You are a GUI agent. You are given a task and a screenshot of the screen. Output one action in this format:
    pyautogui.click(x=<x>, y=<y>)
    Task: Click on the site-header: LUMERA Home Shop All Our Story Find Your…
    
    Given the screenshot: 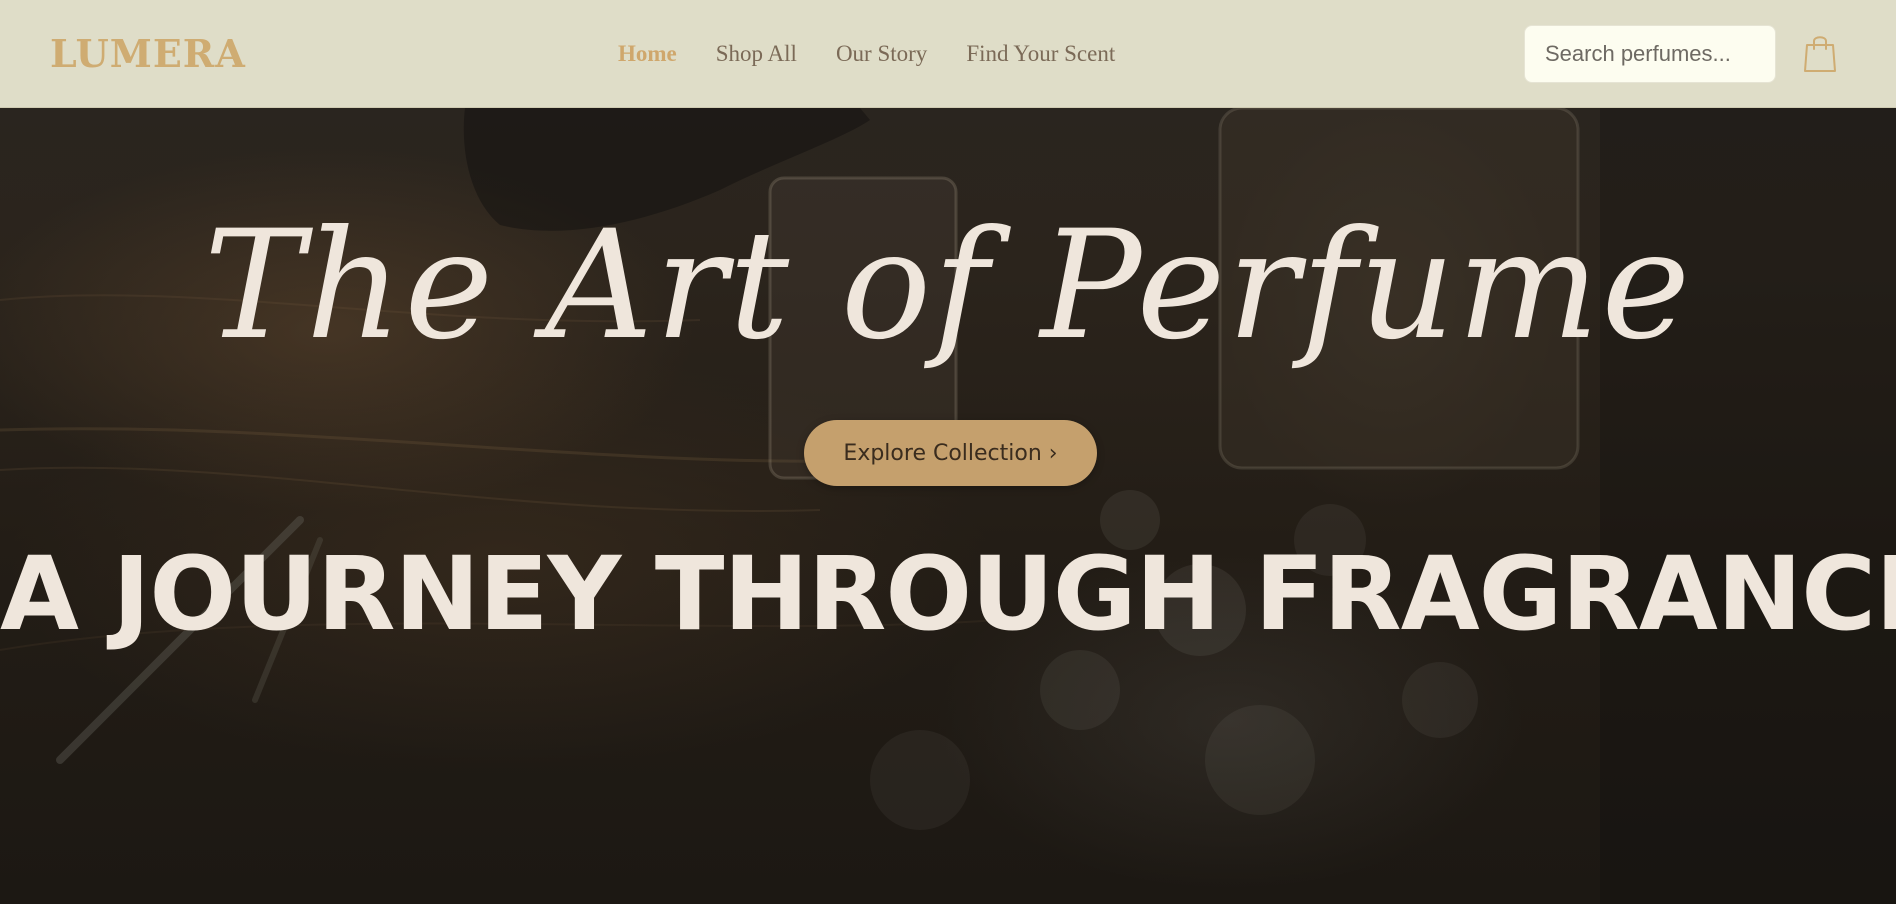 What is the action you would take?
    pyautogui.click(x=948, y=54)
    